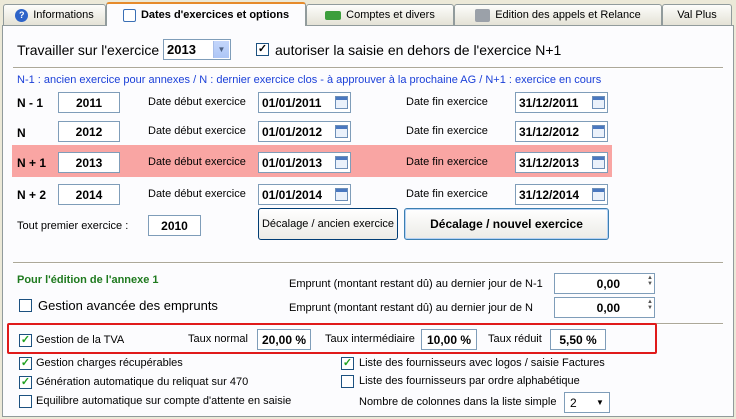  What do you see at coordinates (347, 381) in the screenshot?
I see `supplier-alpha-checkbox` at bounding box center [347, 381].